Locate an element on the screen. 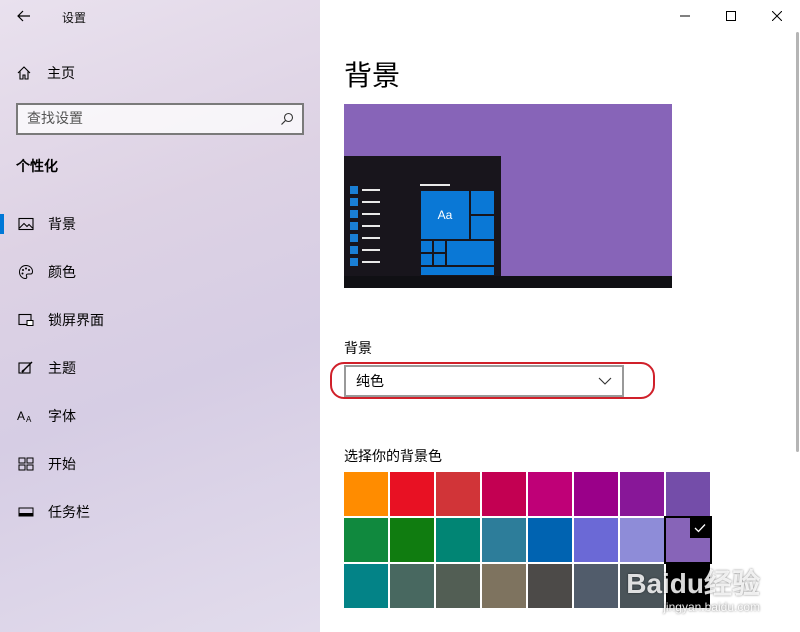 This screenshot has height=632, width=800. close-icon is located at coordinates (777, 16).